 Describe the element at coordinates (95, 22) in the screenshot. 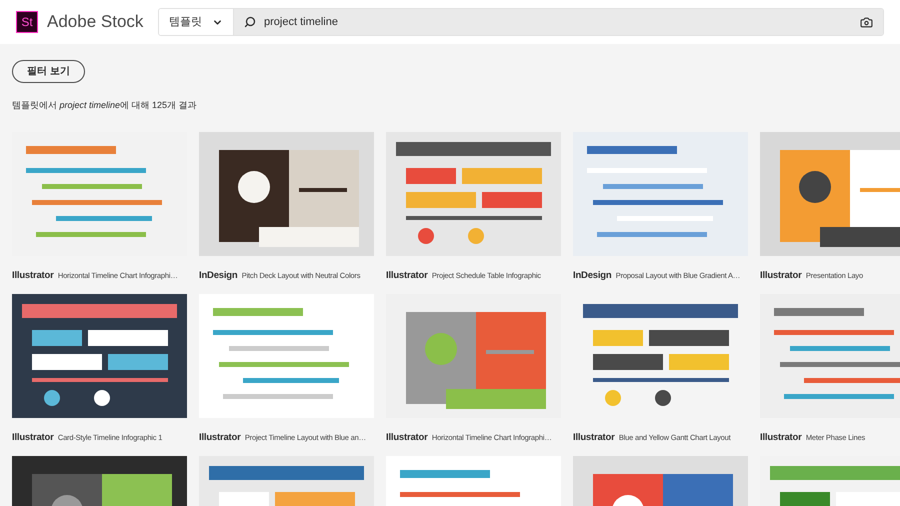

I see `brand-name: Adobe Stock` at that location.